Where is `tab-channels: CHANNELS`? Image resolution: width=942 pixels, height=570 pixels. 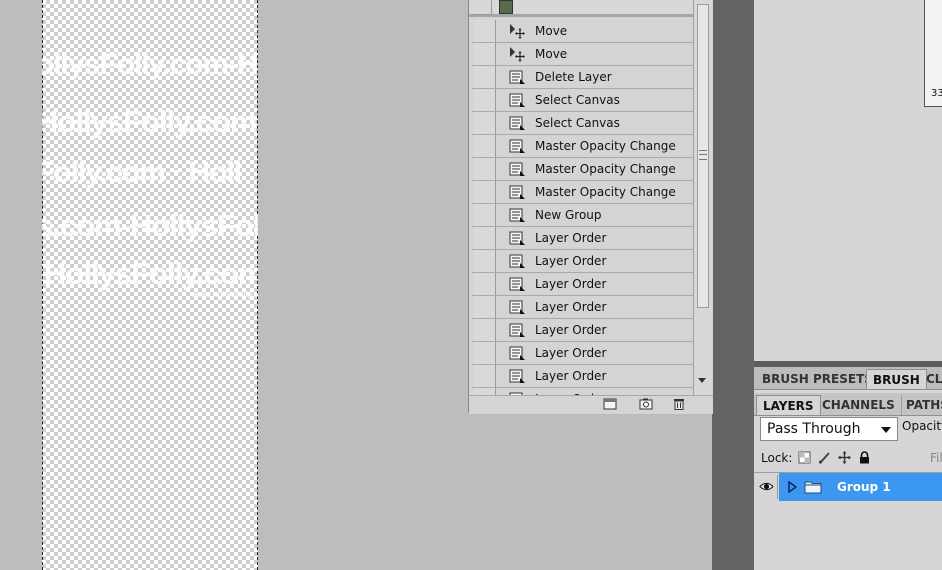 tab-channels: CHANNELS is located at coordinates (859, 405).